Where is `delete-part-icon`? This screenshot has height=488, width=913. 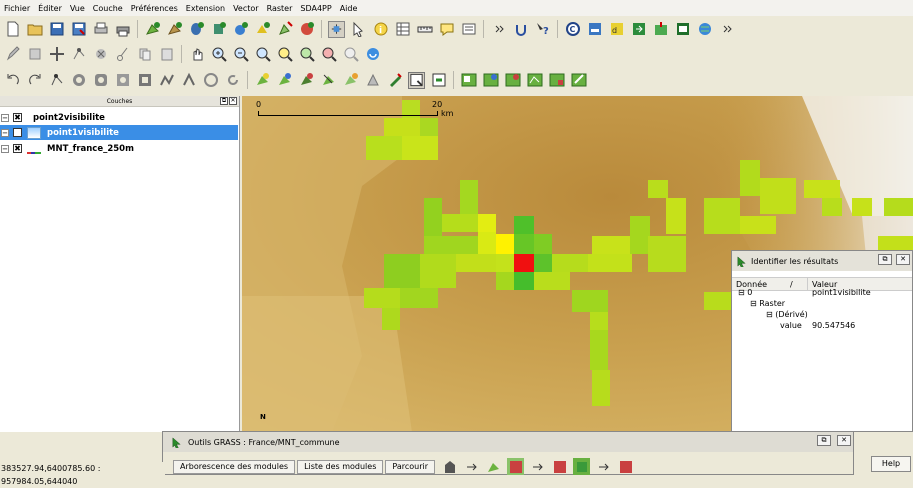
delete-part-icon is located at coordinates (144, 80).